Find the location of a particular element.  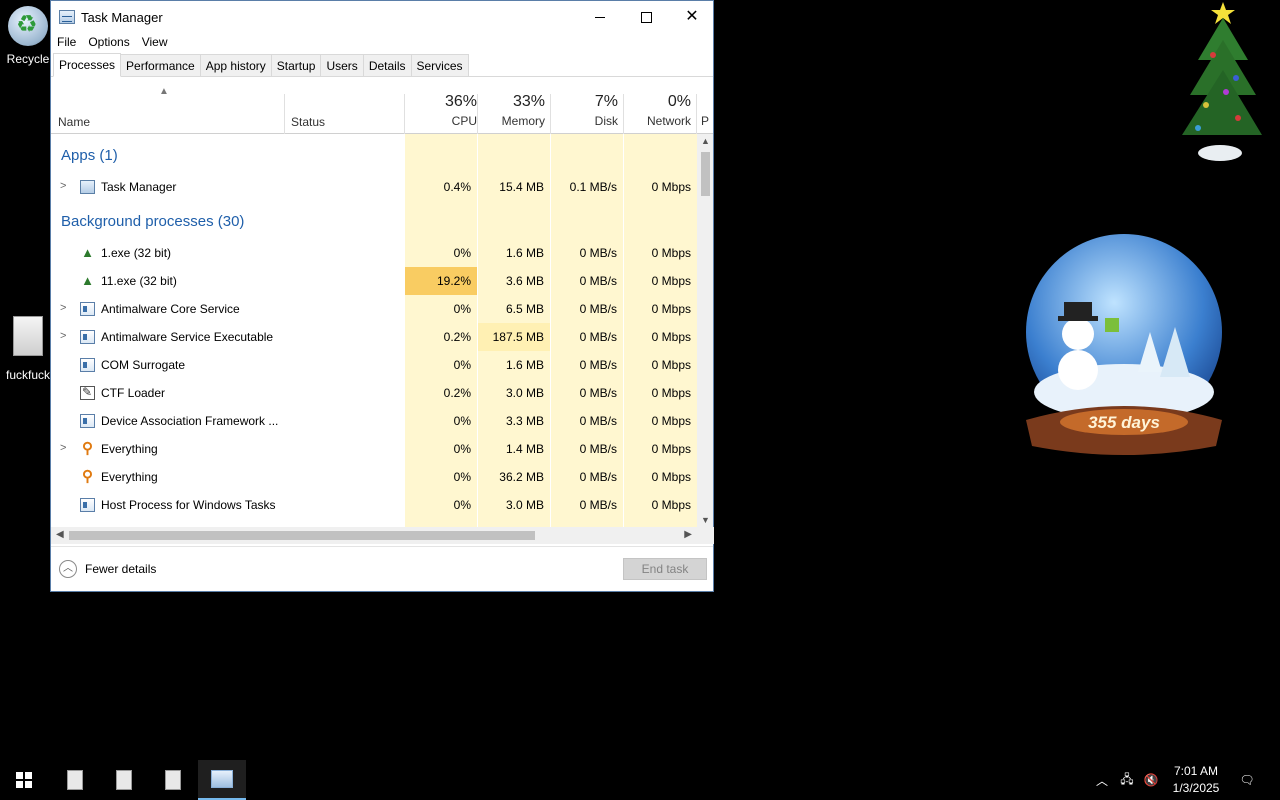

volume-tray-button: 🔇 is located at coordinates (1151, 780).